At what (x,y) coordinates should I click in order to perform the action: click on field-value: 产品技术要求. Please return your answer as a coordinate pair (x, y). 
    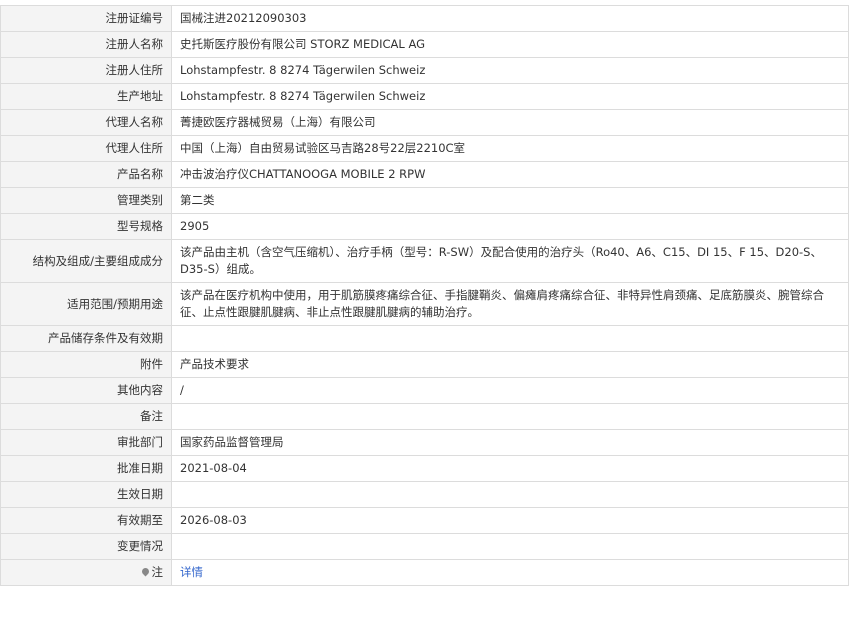
    Looking at the image, I should click on (510, 364).